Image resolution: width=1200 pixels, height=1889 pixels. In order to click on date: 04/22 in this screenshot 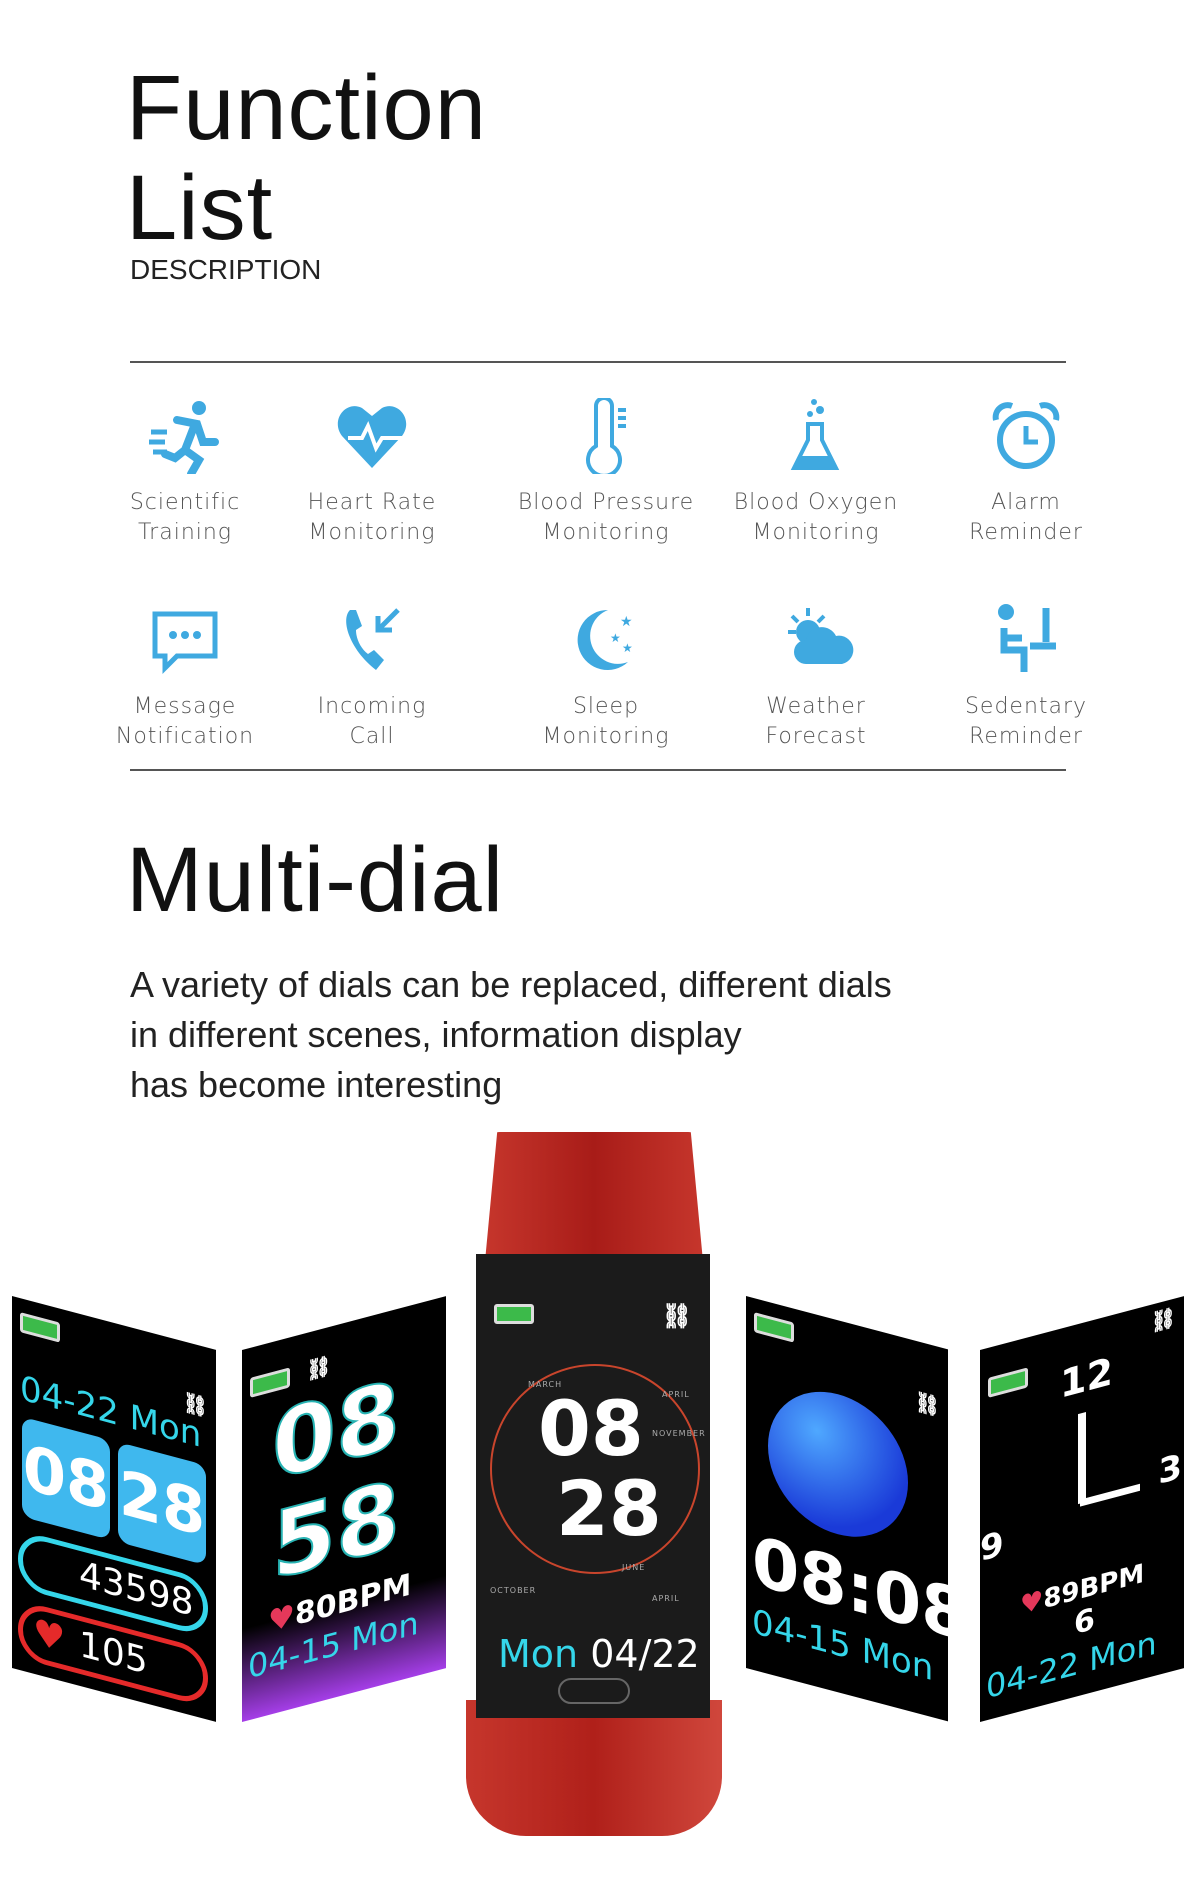, I will do `click(645, 1654)`.